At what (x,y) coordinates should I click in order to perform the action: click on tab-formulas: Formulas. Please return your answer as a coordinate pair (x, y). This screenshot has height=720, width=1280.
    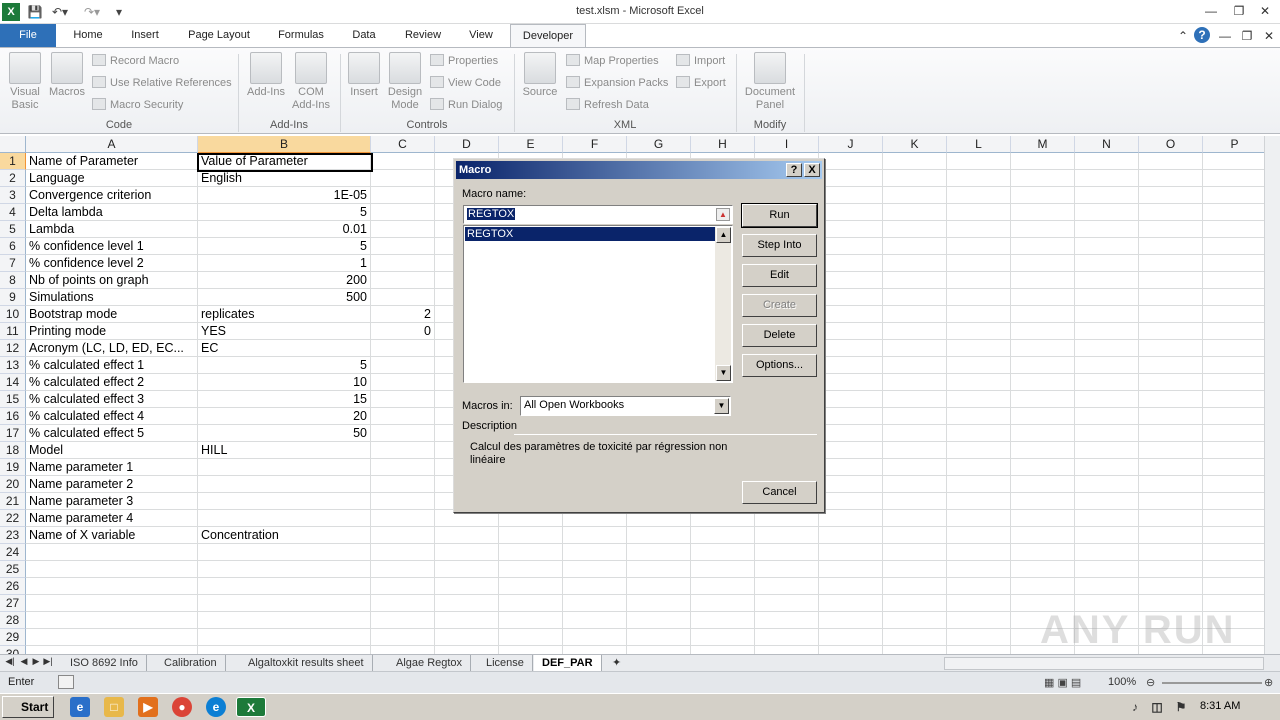
    Looking at the image, I should click on (301, 35).